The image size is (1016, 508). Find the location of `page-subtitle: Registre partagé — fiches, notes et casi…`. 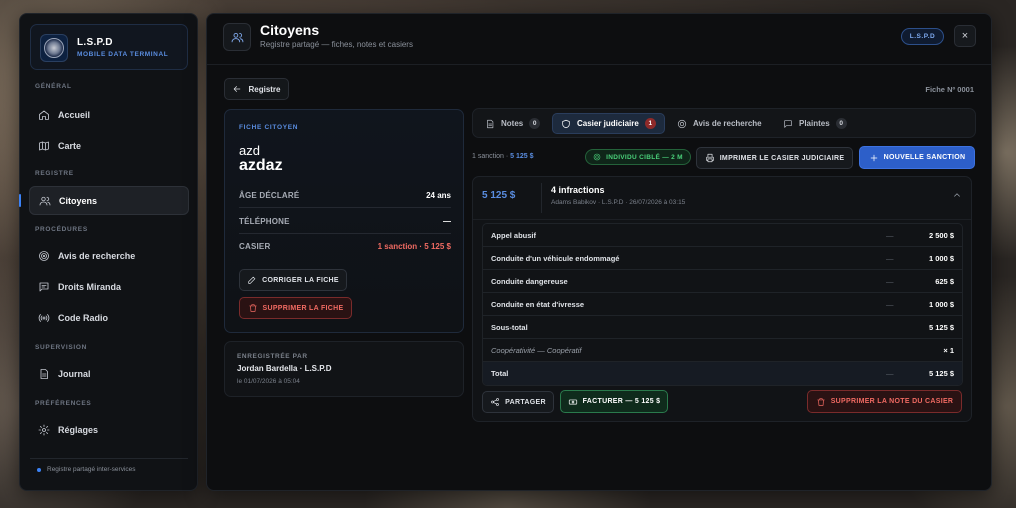

page-subtitle: Registre partagé — fiches, notes et casi… is located at coordinates (336, 44).